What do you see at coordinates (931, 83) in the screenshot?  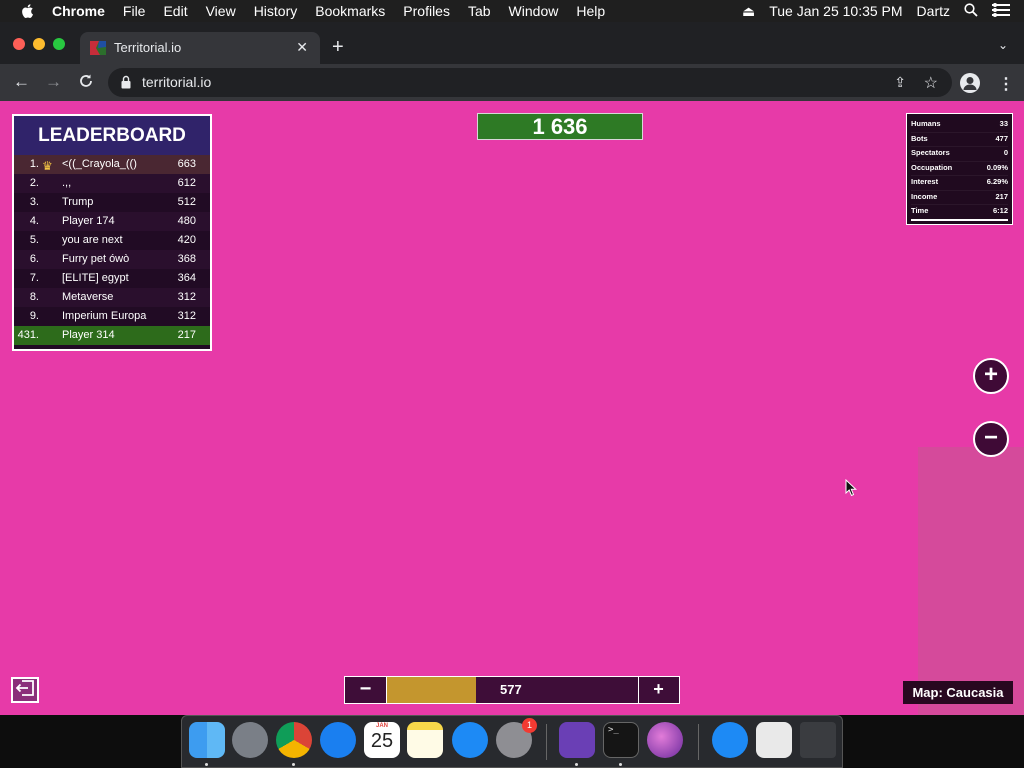 I see `bookmark-star-icon: ☆` at bounding box center [931, 83].